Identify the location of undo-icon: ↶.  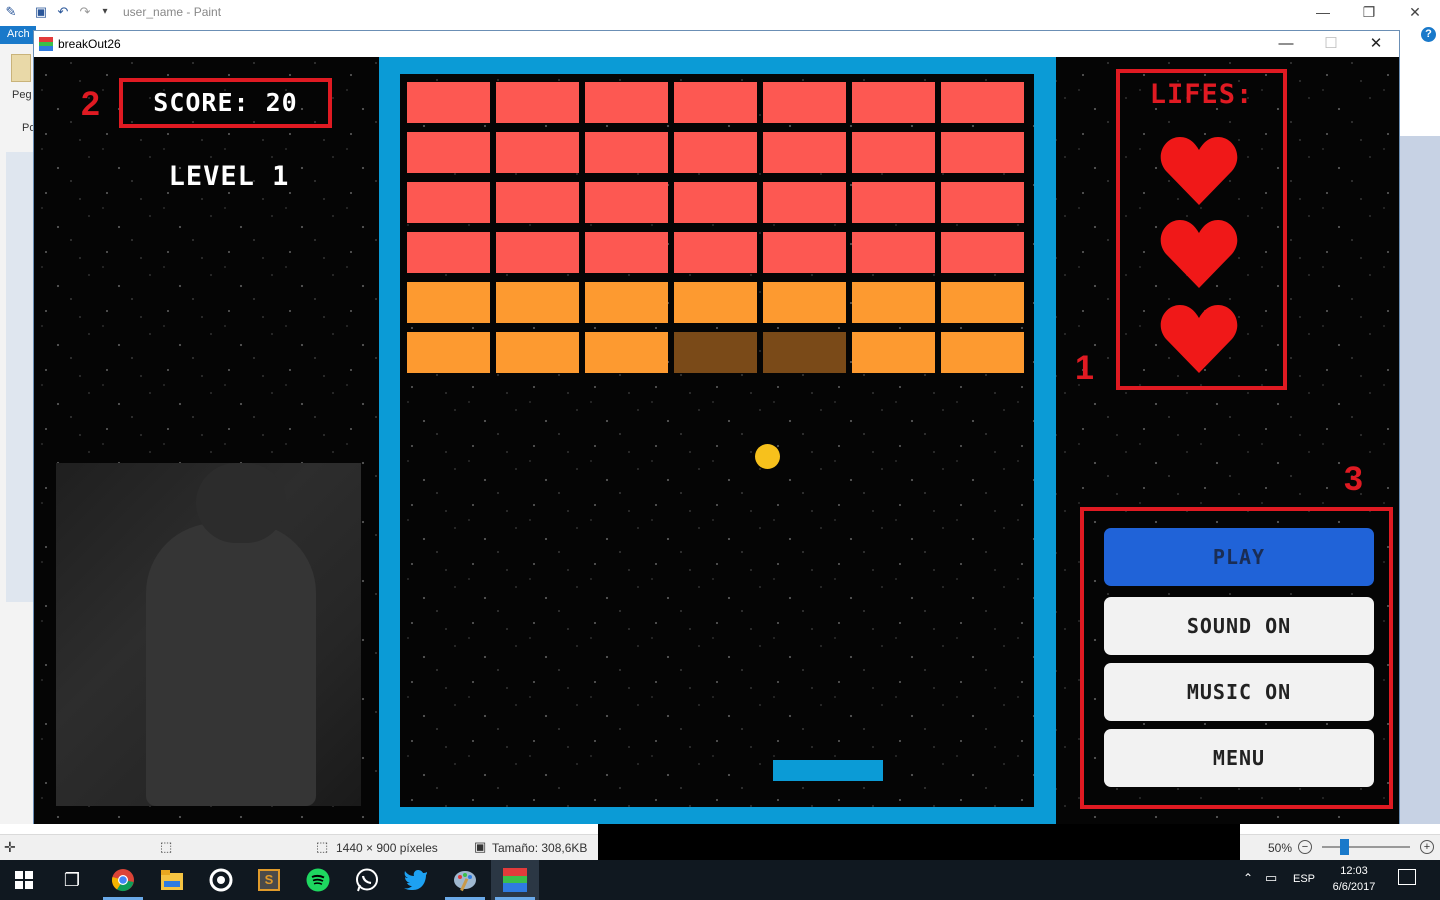
(63, 12).